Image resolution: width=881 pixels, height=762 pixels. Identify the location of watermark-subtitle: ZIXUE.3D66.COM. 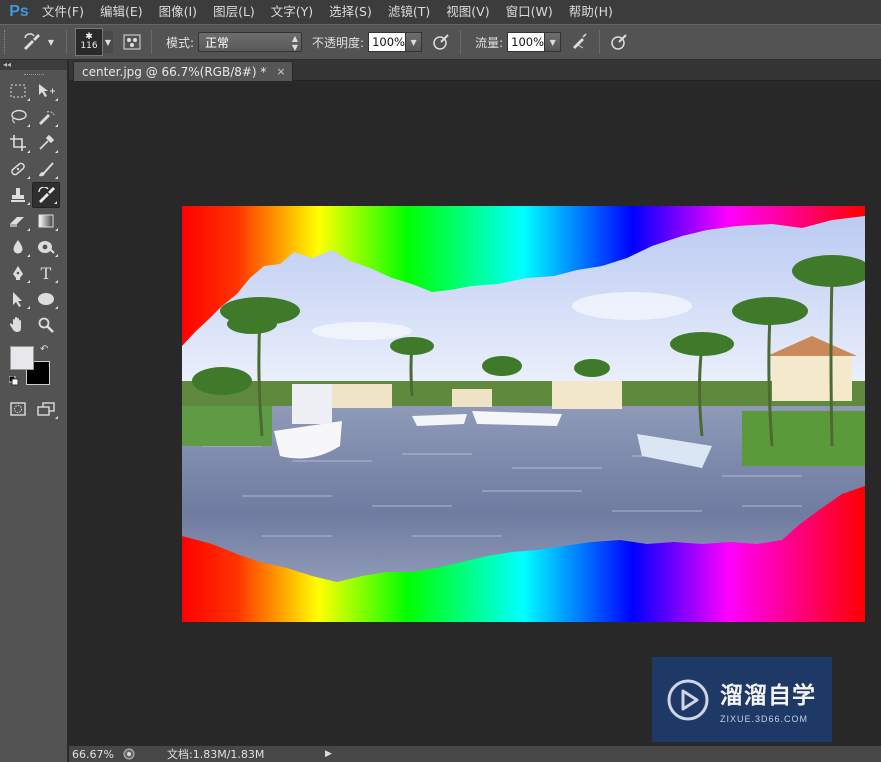
(764, 718).